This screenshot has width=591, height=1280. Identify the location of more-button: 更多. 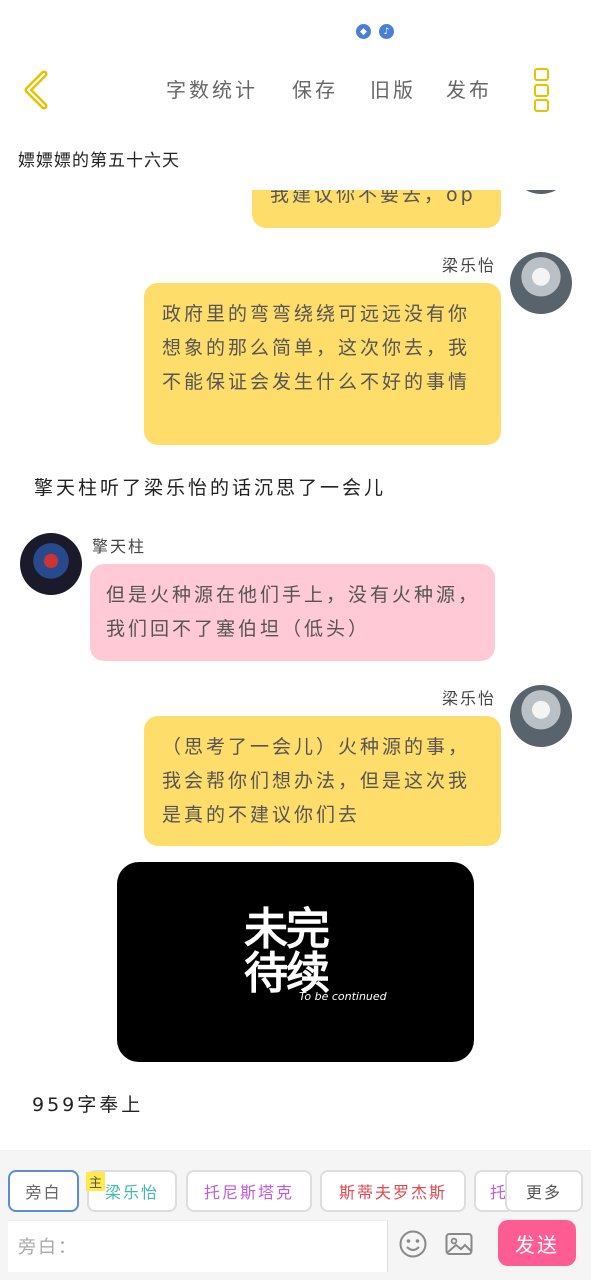
(544, 1191).